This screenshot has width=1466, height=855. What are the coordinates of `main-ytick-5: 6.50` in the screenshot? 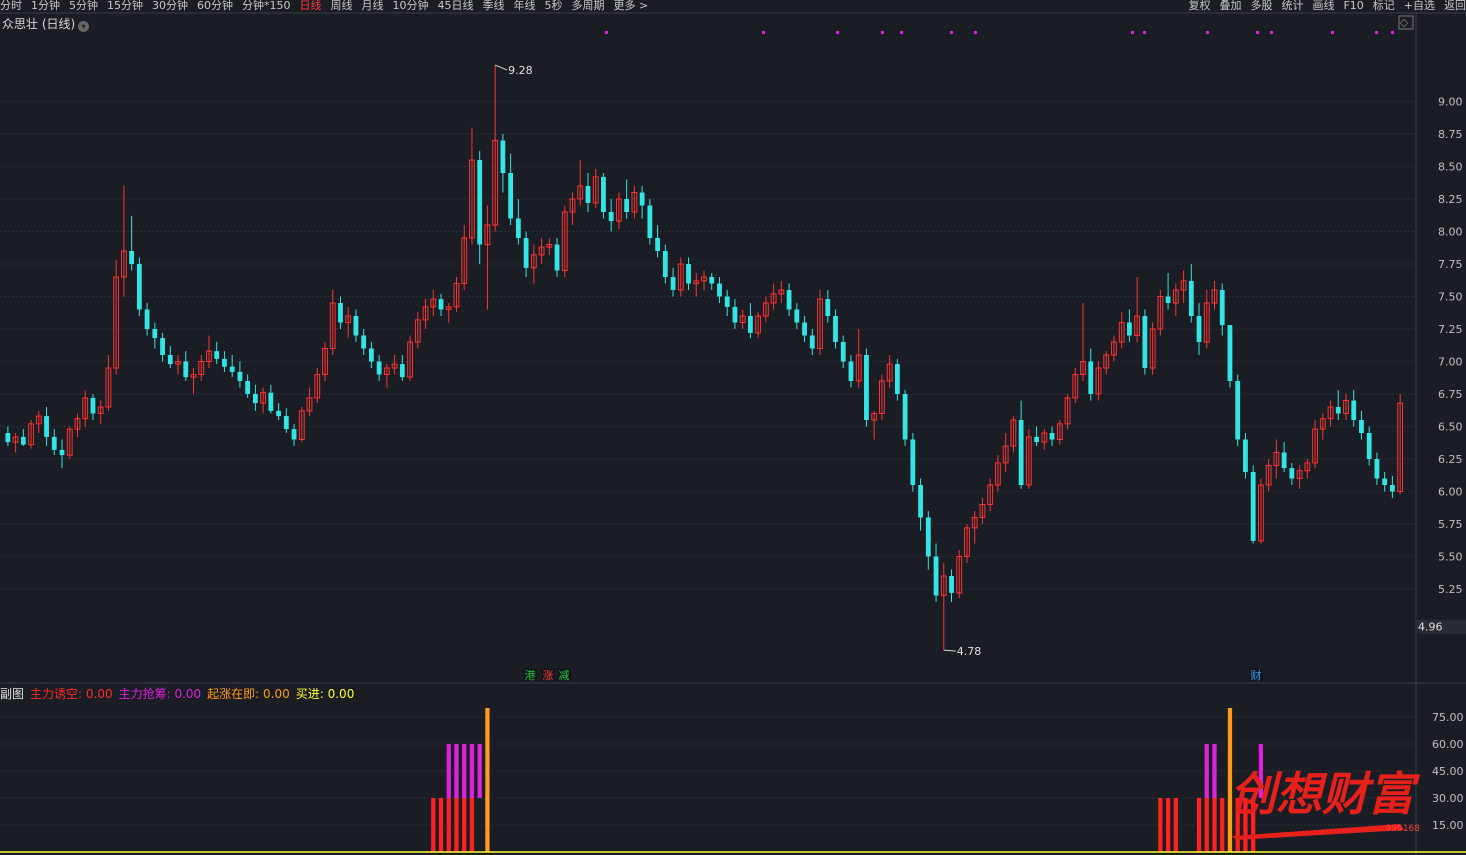 It's located at (1450, 427).